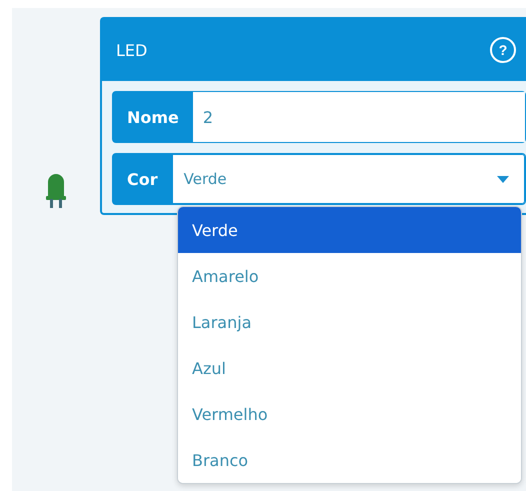 This screenshot has width=526, height=491. What do you see at coordinates (142, 179) in the screenshot?
I see `field-label: Cor` at bounding box center [142, 179].